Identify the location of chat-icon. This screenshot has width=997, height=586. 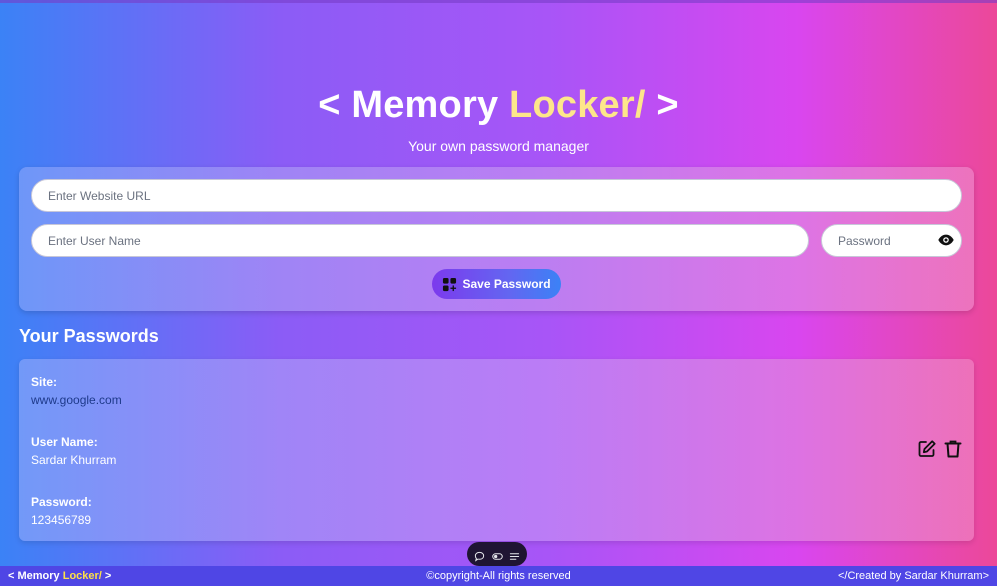
(479, 555).